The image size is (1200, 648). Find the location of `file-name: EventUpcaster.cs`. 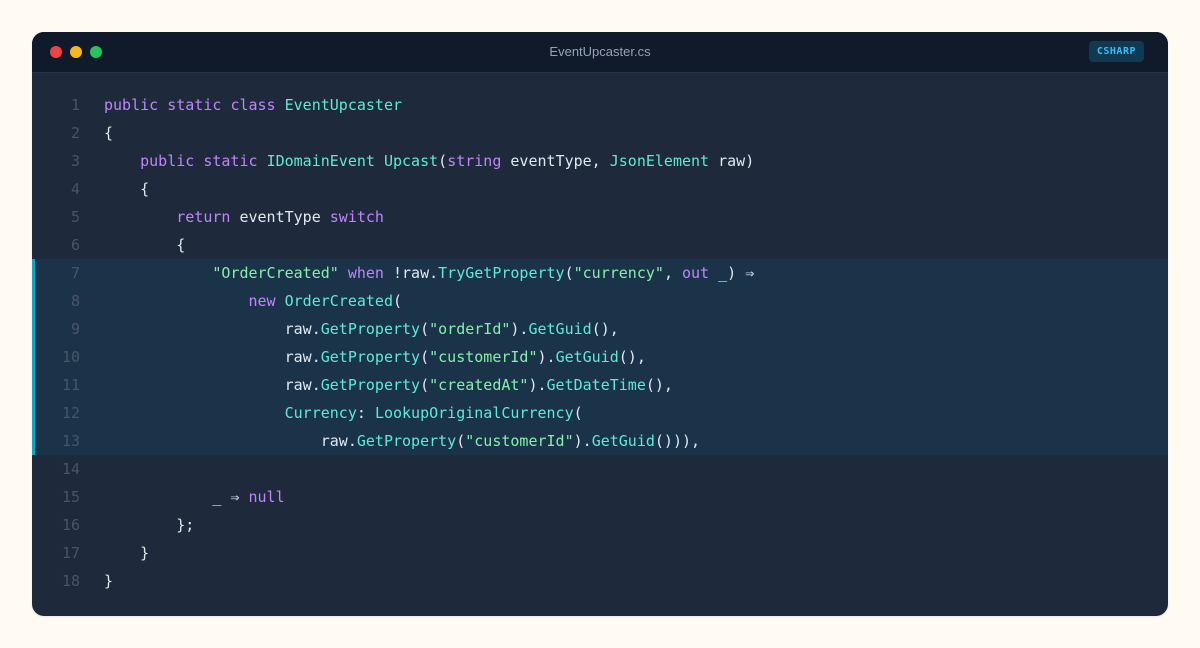

file-name: EventUpcaster.cs is located at coordinates (600, 51).